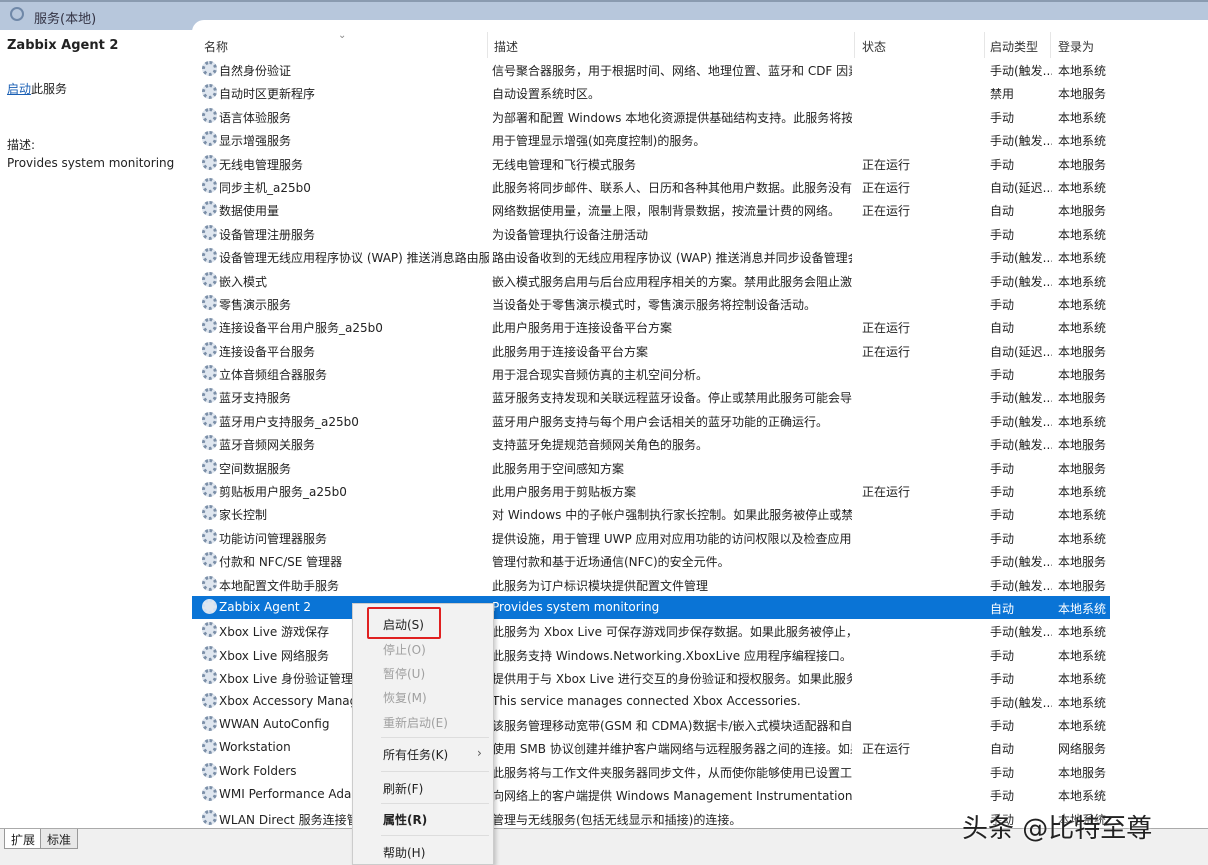 The image size is (1208, 865). What do you see at coordinates (1076, 46) in the screenshot?
I see `column-logon: 登录为` at bounding box center [1076, 46].